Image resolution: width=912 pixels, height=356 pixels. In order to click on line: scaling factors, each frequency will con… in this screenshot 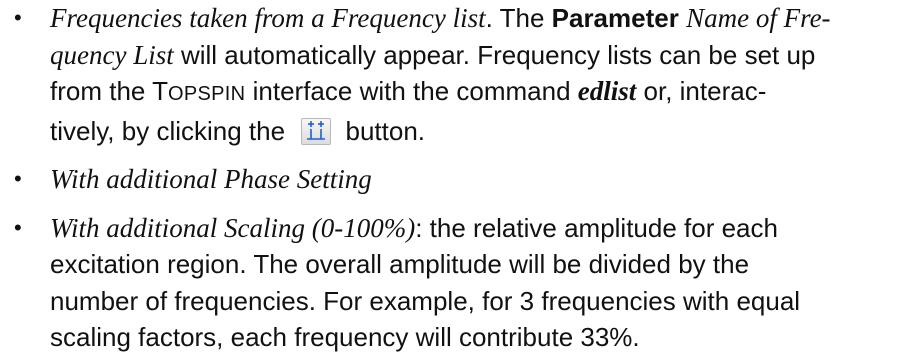, I will do `click(481, 337)`.